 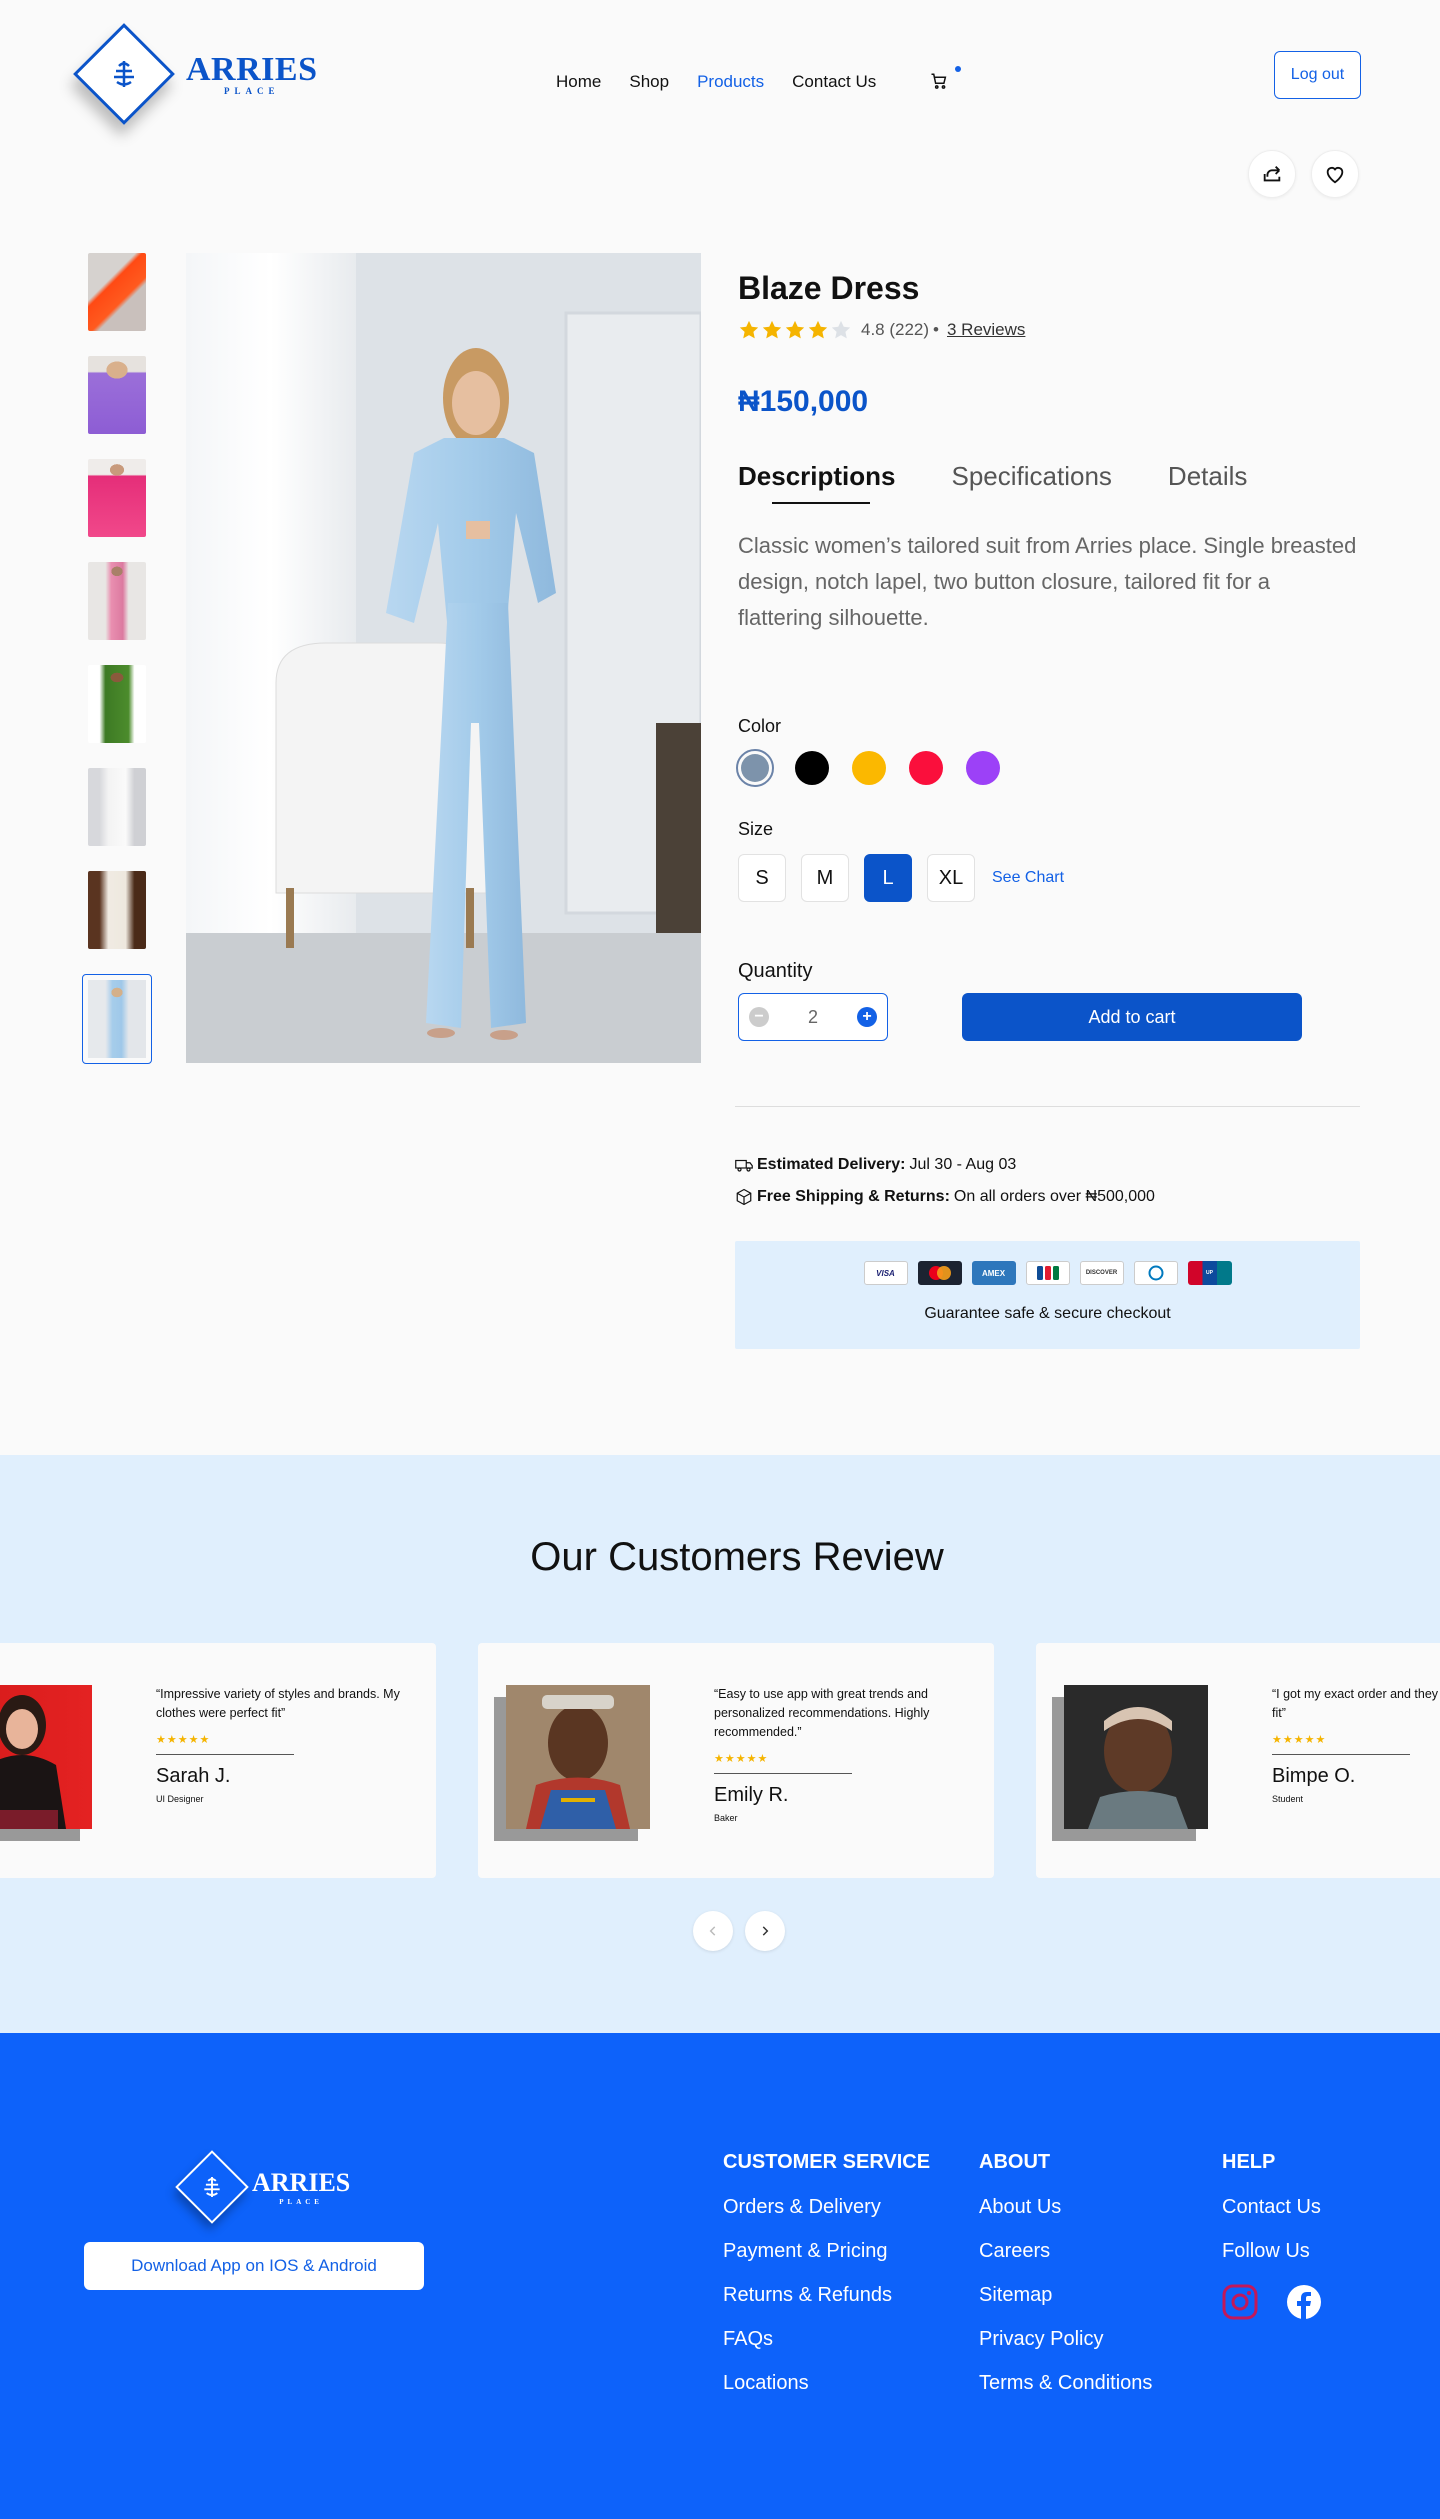 What do you see at coordinates (1314, 1776) in the screenshot?
I see `reviewer-name: Bimpe O.` at bounding box center [1314, 1776].